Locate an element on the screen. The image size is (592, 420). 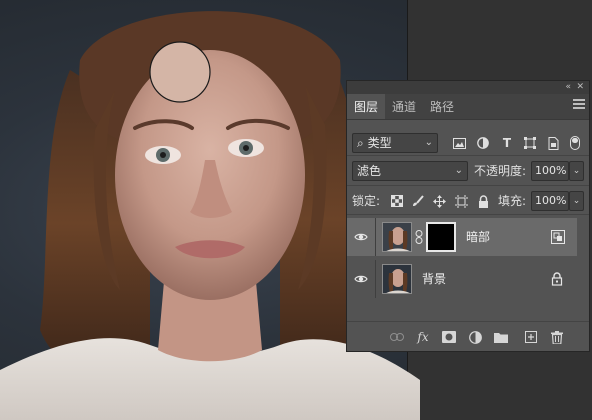
shape-filter-icon is located at coordinates (530, 143).